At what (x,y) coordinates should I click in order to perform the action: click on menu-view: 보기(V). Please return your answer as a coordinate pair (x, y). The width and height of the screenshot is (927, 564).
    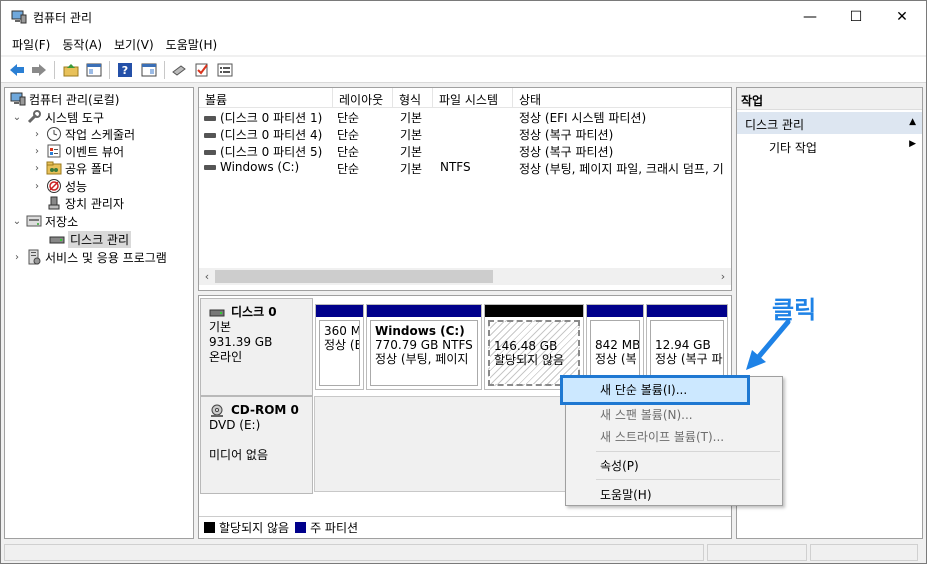
    Looking at the image, I should click on (134, 44).